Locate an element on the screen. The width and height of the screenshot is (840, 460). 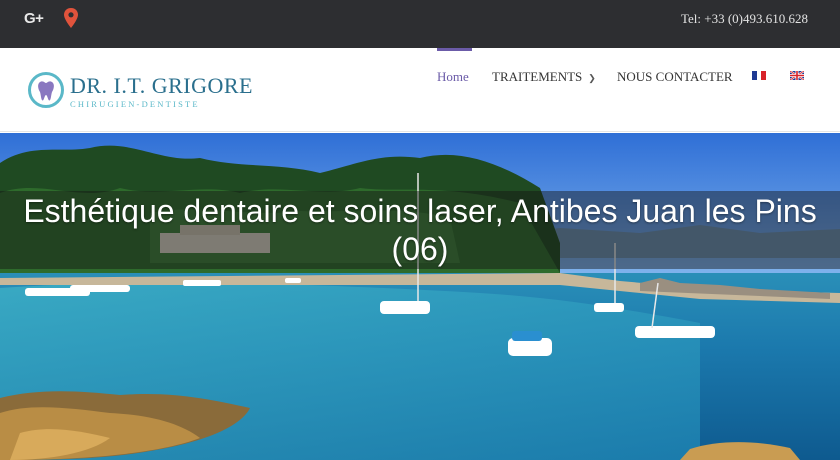
nav-traitements: TRAITEMENTS ❯ is located at coordinates (544, 77).